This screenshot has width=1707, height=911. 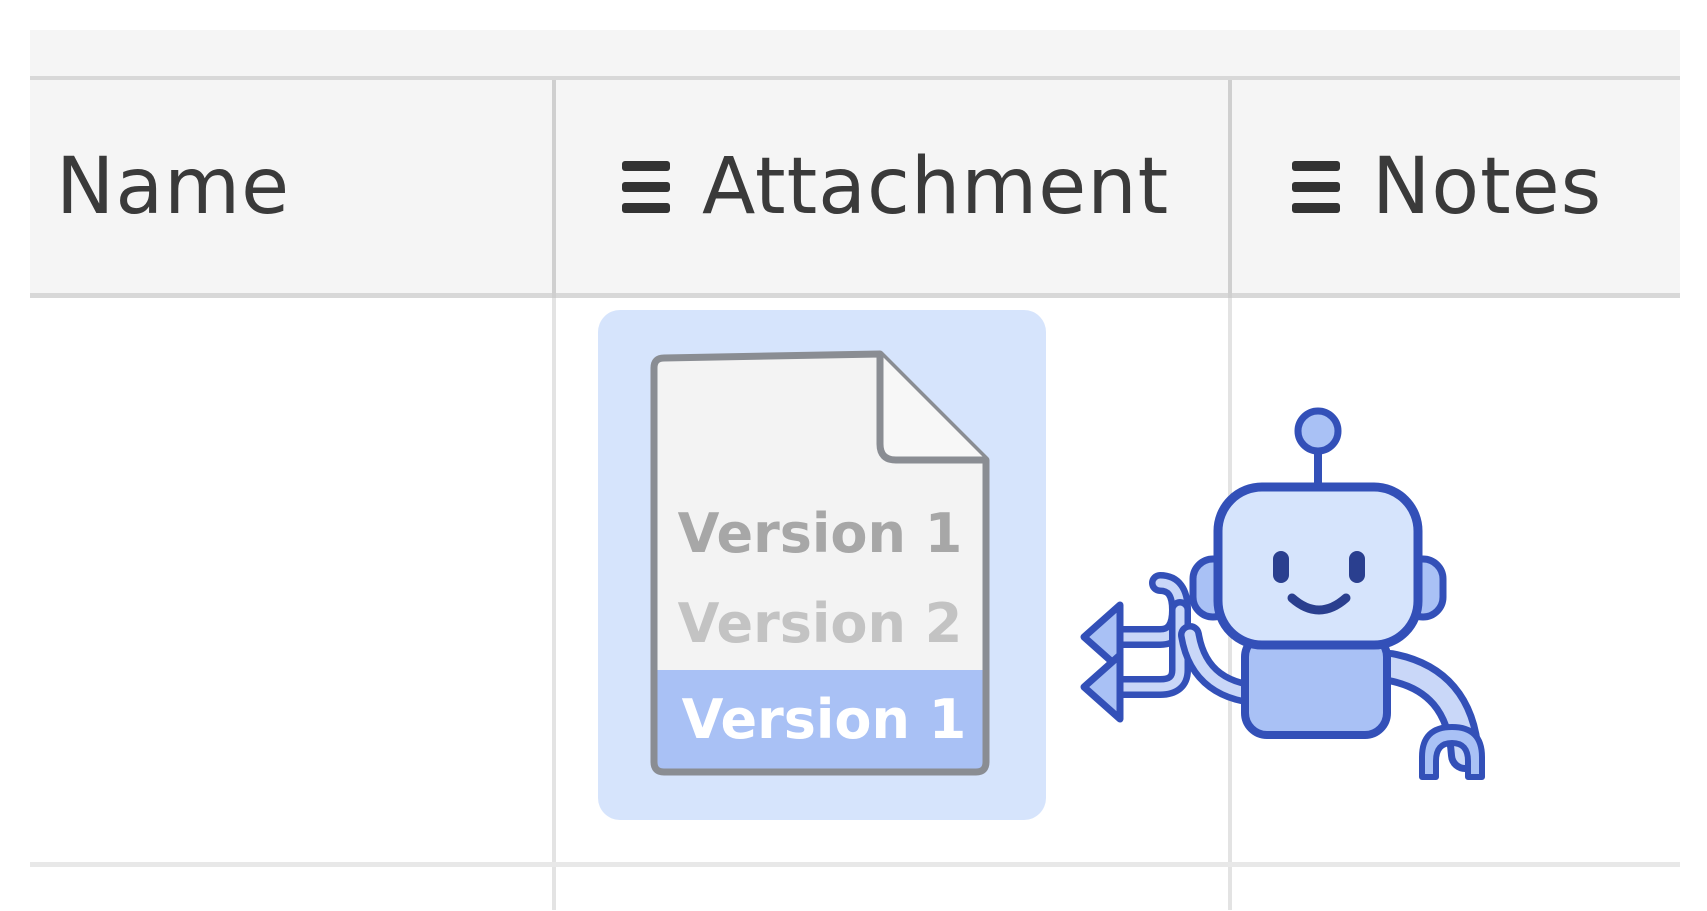 I want to click on row-divider, so click(x=855, y=864).